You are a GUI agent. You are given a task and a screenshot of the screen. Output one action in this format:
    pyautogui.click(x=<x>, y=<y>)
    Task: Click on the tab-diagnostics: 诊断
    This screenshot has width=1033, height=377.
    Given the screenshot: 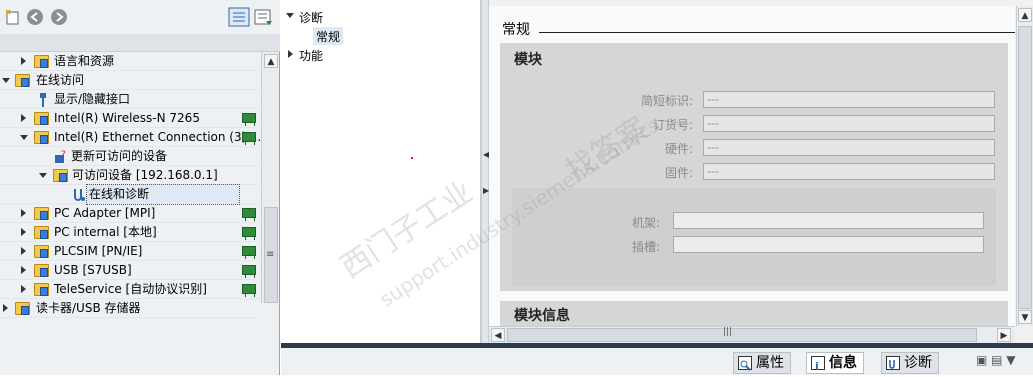 What is the action you would take?
    pyautogui.click(x=910, y=363)
    